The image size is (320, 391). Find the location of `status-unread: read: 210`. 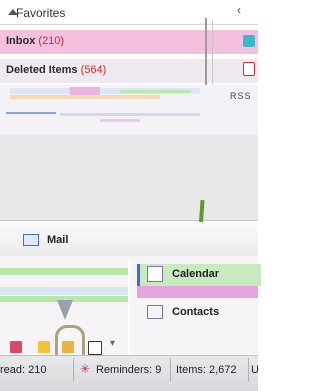

status-unread: read: 210 is located at coordinates (23, 370).